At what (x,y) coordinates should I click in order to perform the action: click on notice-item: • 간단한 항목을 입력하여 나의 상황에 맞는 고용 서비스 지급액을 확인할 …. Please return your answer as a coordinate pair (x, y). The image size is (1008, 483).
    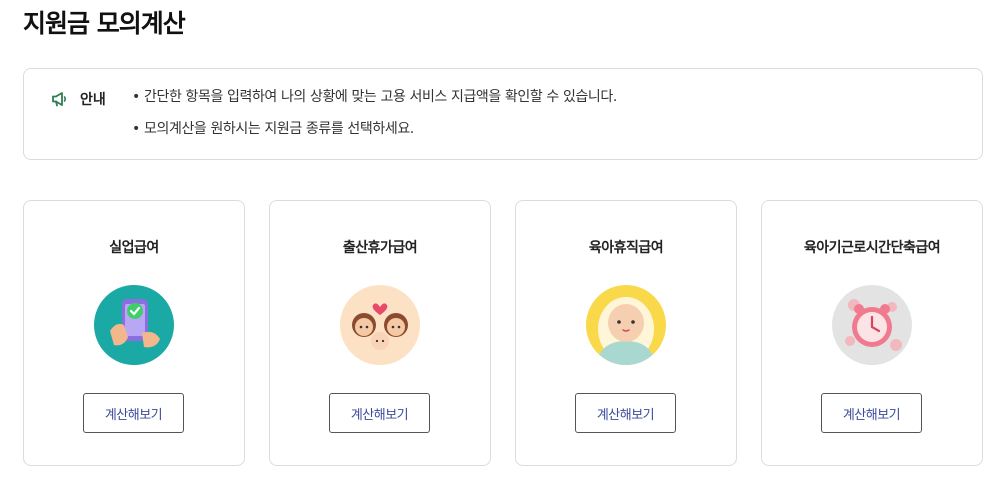
    Looking at the image, I should click on (374, 97).